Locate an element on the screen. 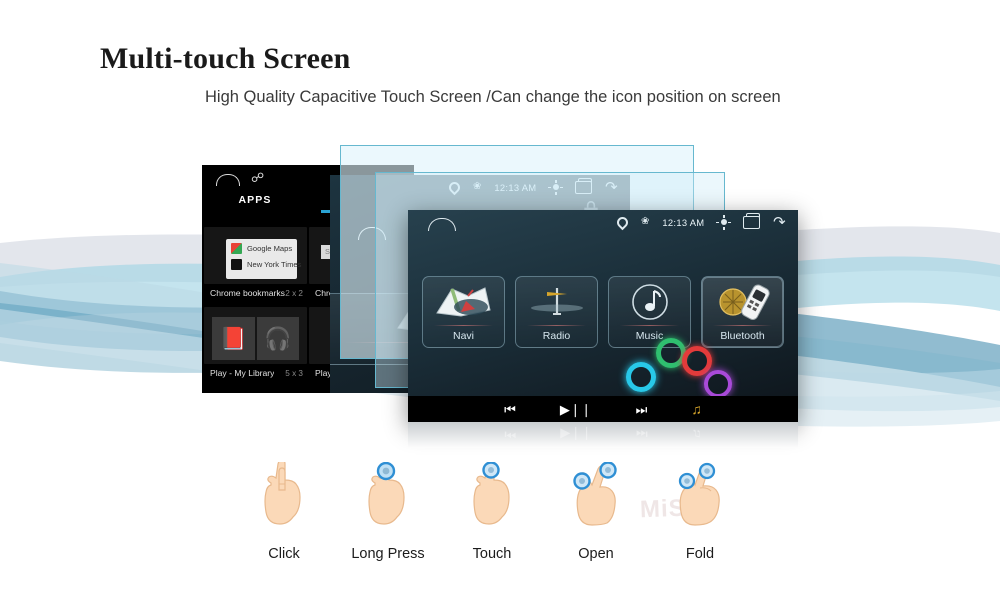  widget-caption: Chrome bookmarks 2 x 2 is located at coordinates (255, 294).